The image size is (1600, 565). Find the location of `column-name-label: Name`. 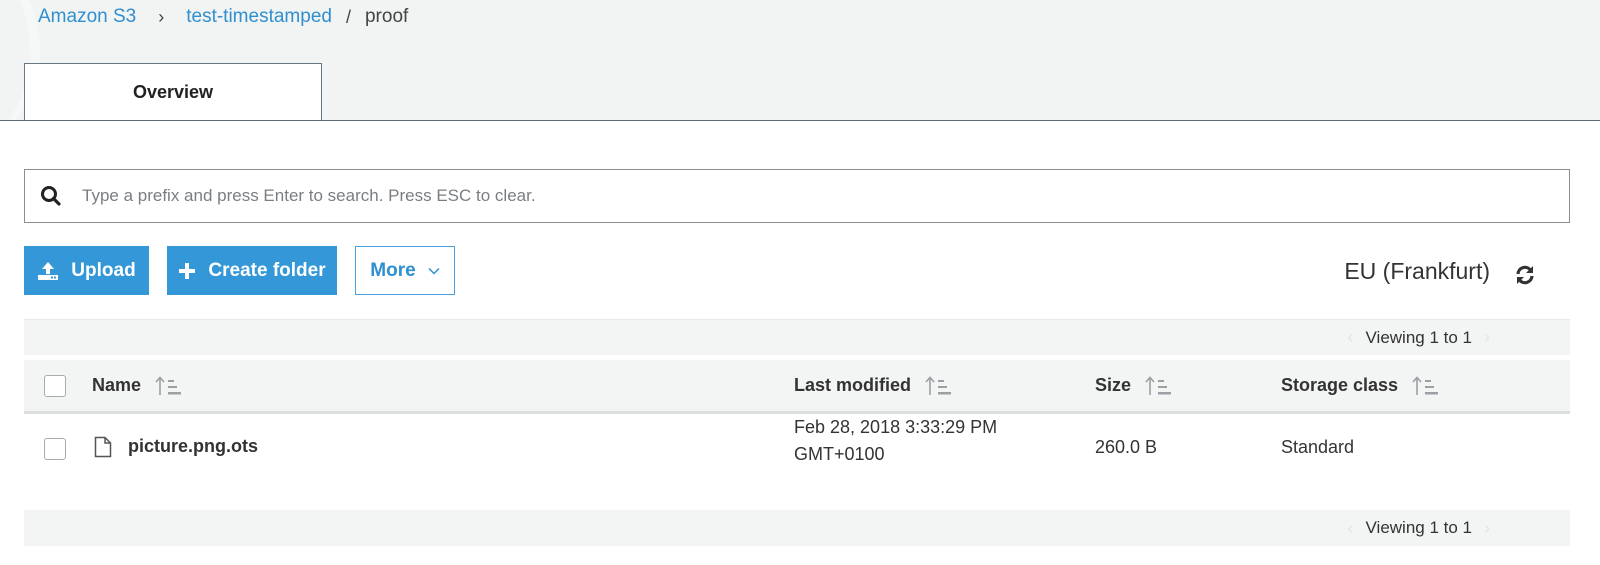

column-name-label: Name is located at coordinates (117, 385).